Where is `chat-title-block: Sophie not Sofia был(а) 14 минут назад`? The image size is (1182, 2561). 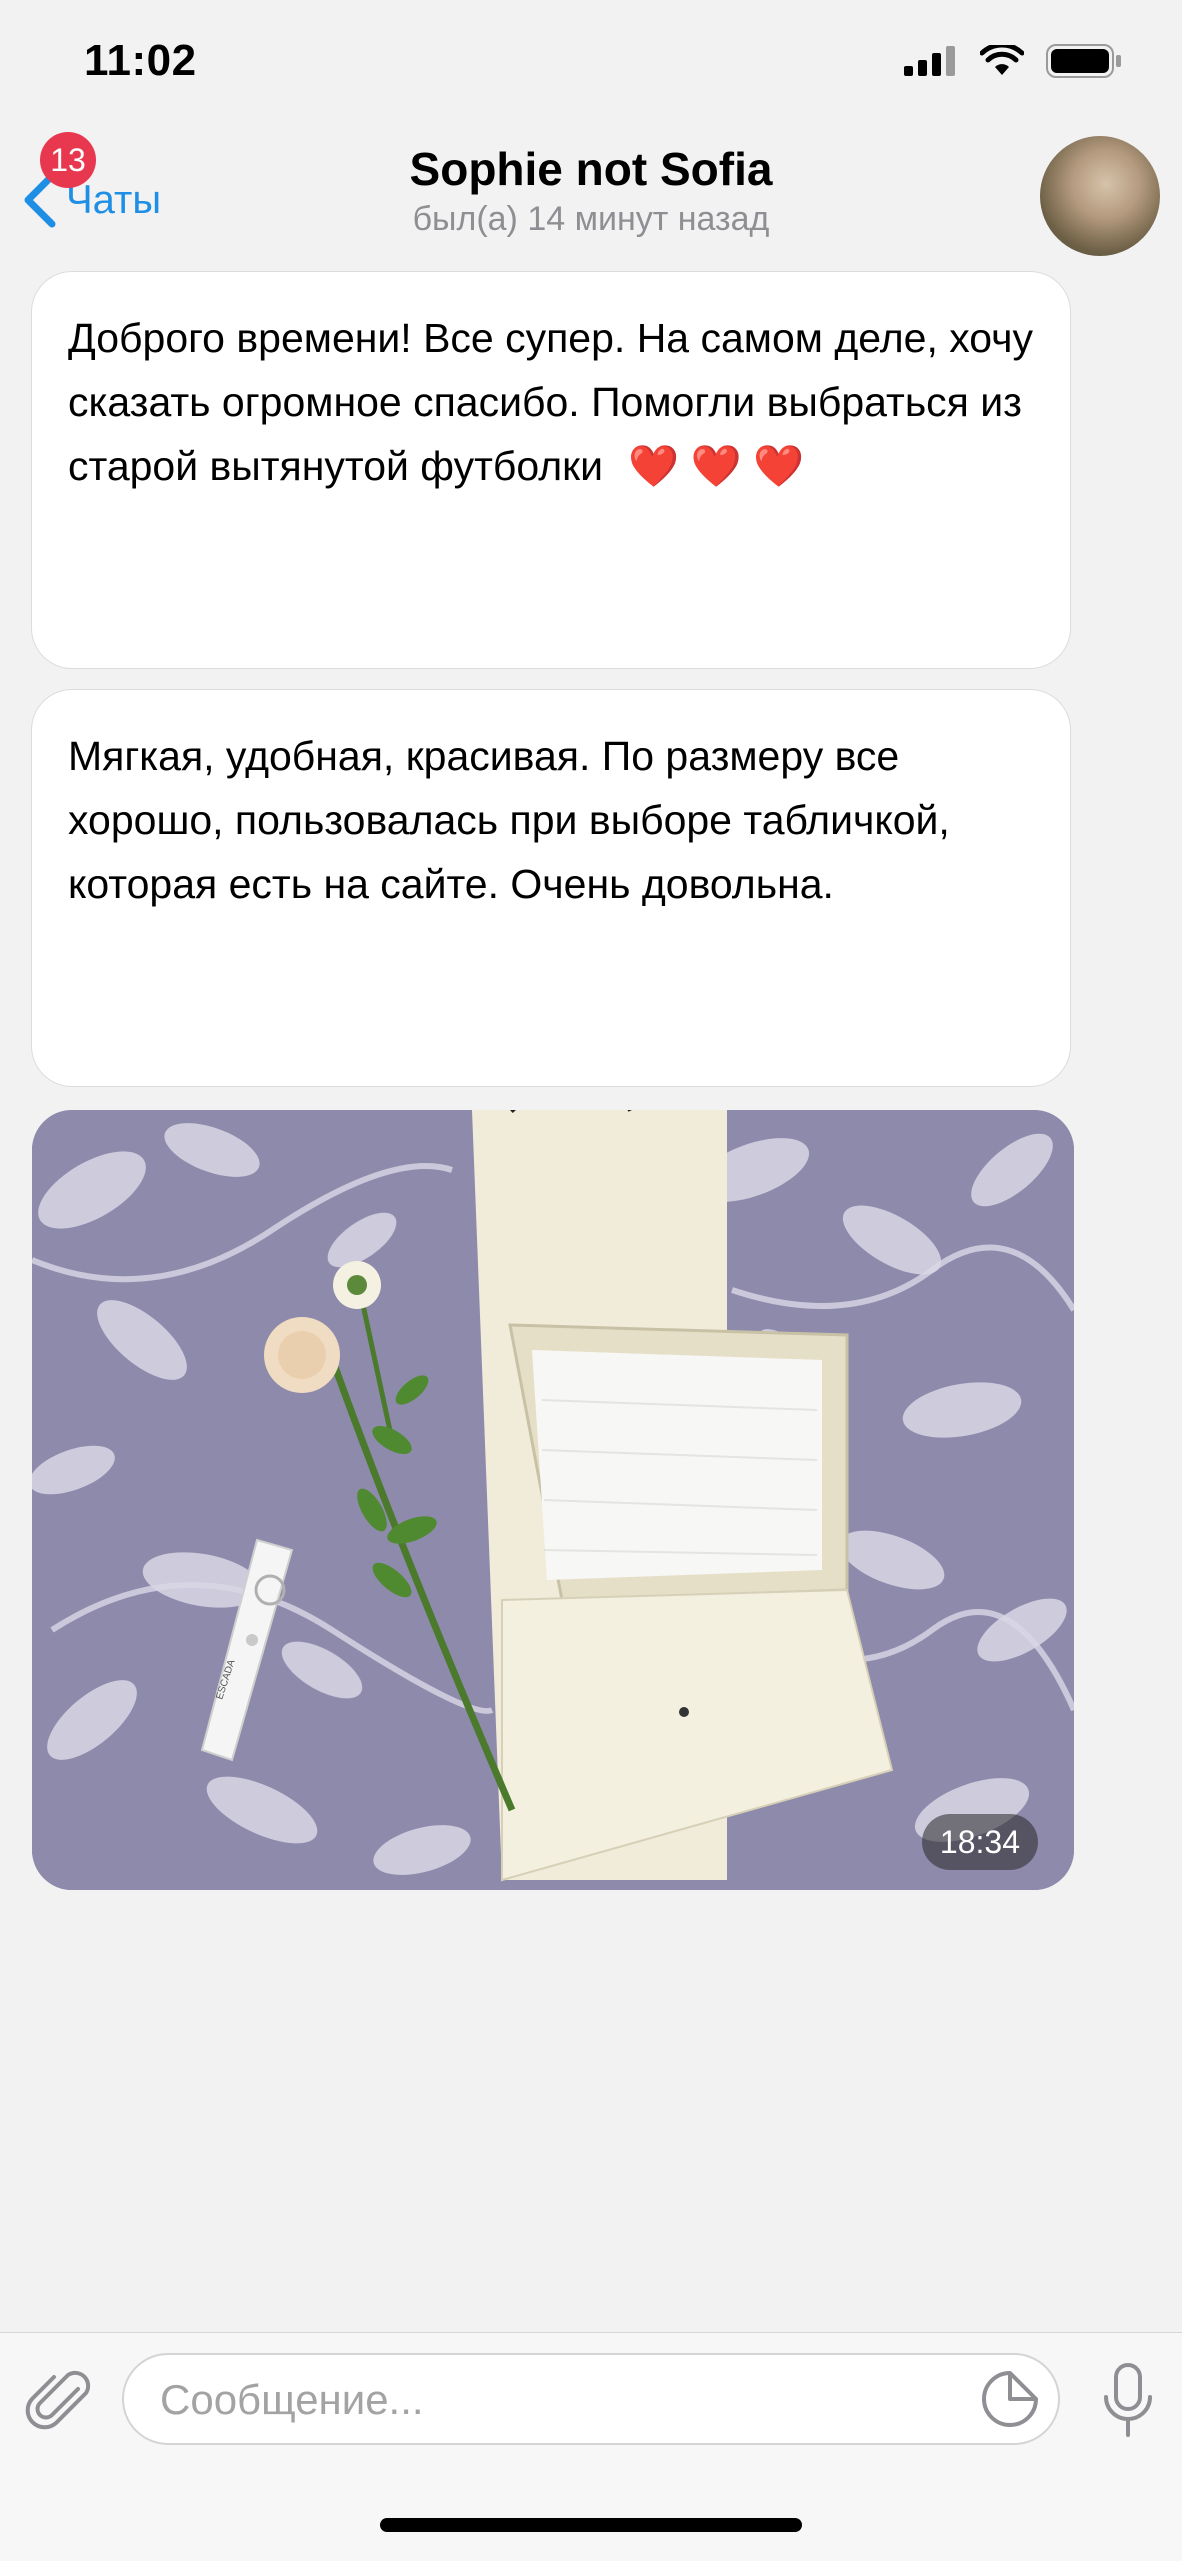
chat-title-block: Sophie not Sofia был(а) 14 минут назад is located at coordinates (591, 190).